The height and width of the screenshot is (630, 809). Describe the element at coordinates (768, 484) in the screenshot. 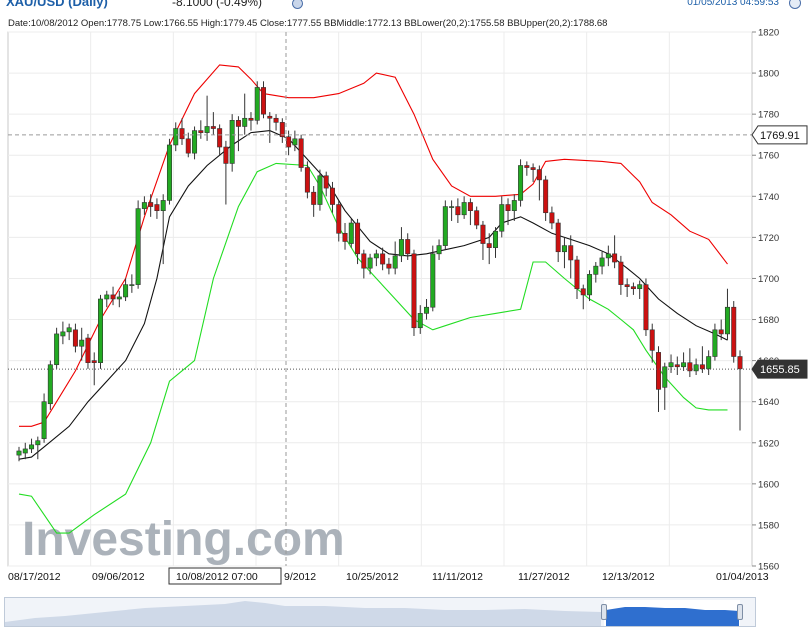

I see `y-tick-label: 1600` at that location.